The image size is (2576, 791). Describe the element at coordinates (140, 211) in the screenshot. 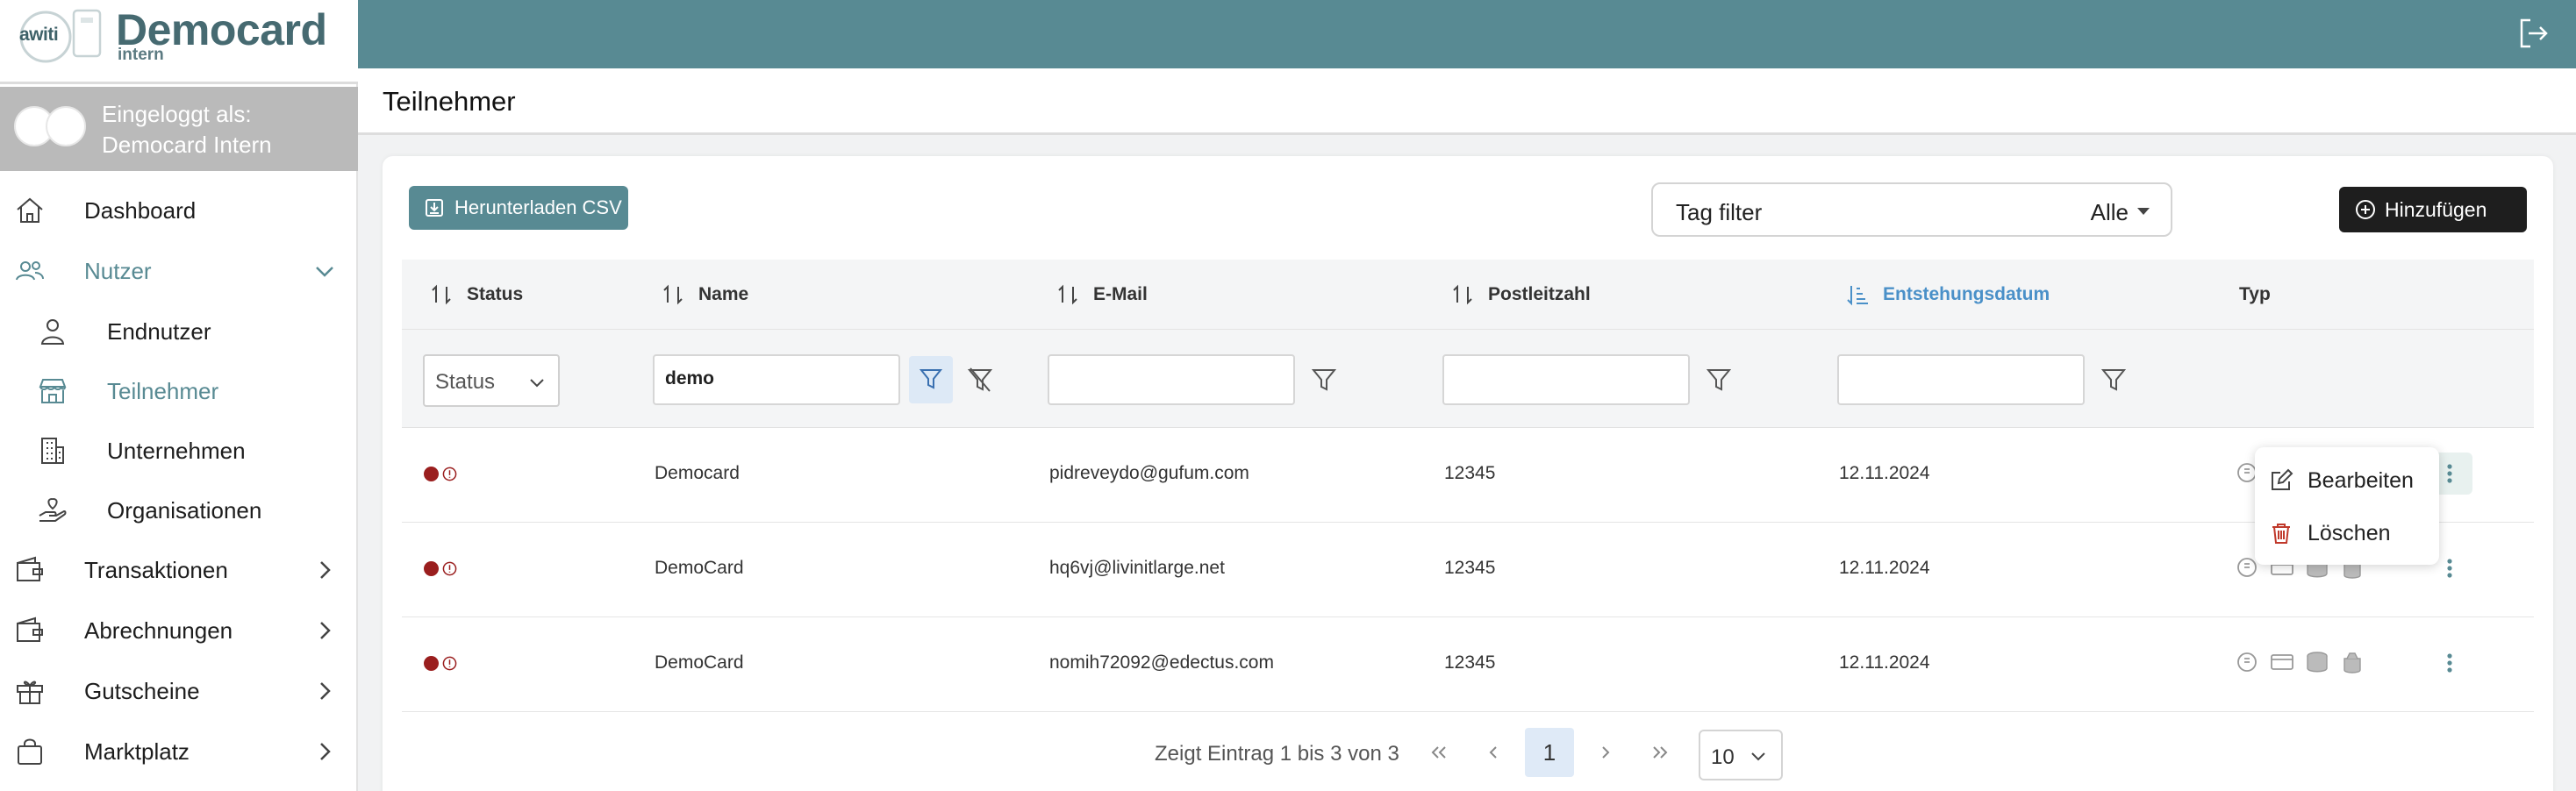

I see `sidebar-item-label: Dashboard` at that location.